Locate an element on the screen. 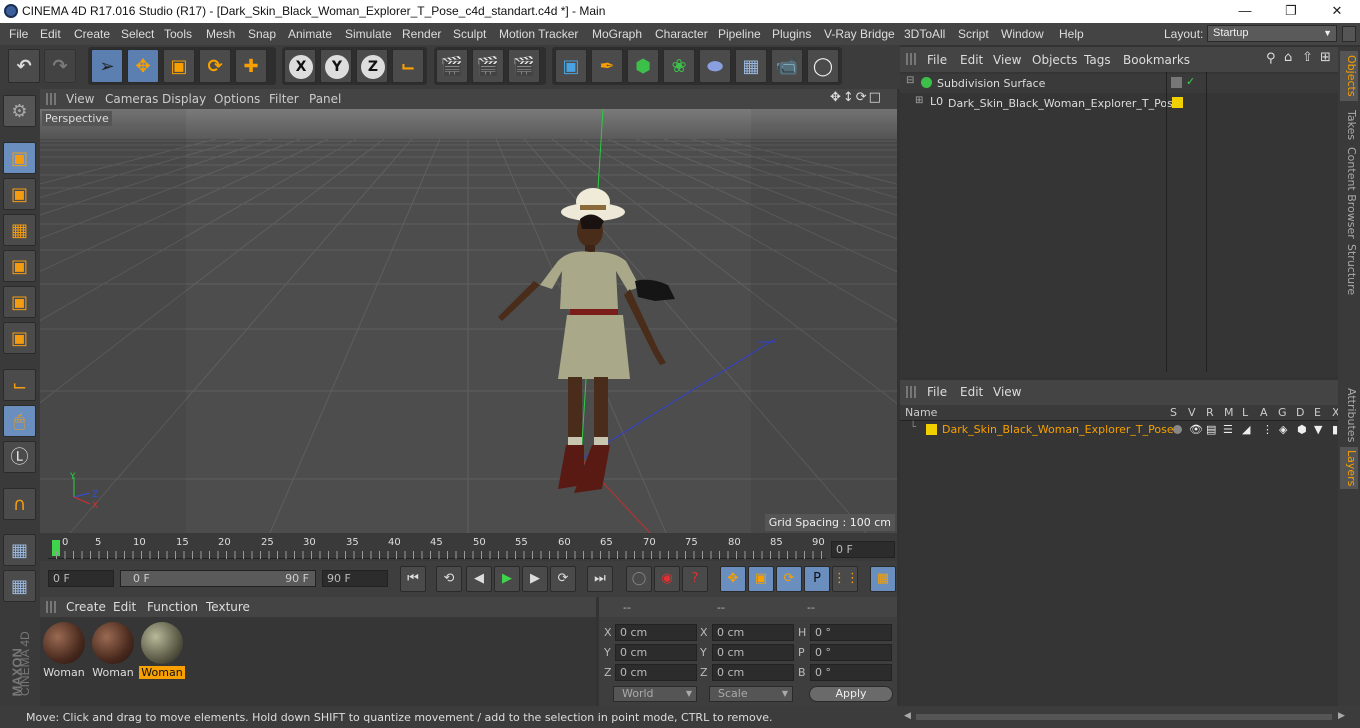 This screenshot has height=728, width=1360. lock-icon: ◢ is located at coordinates (1246, 429).